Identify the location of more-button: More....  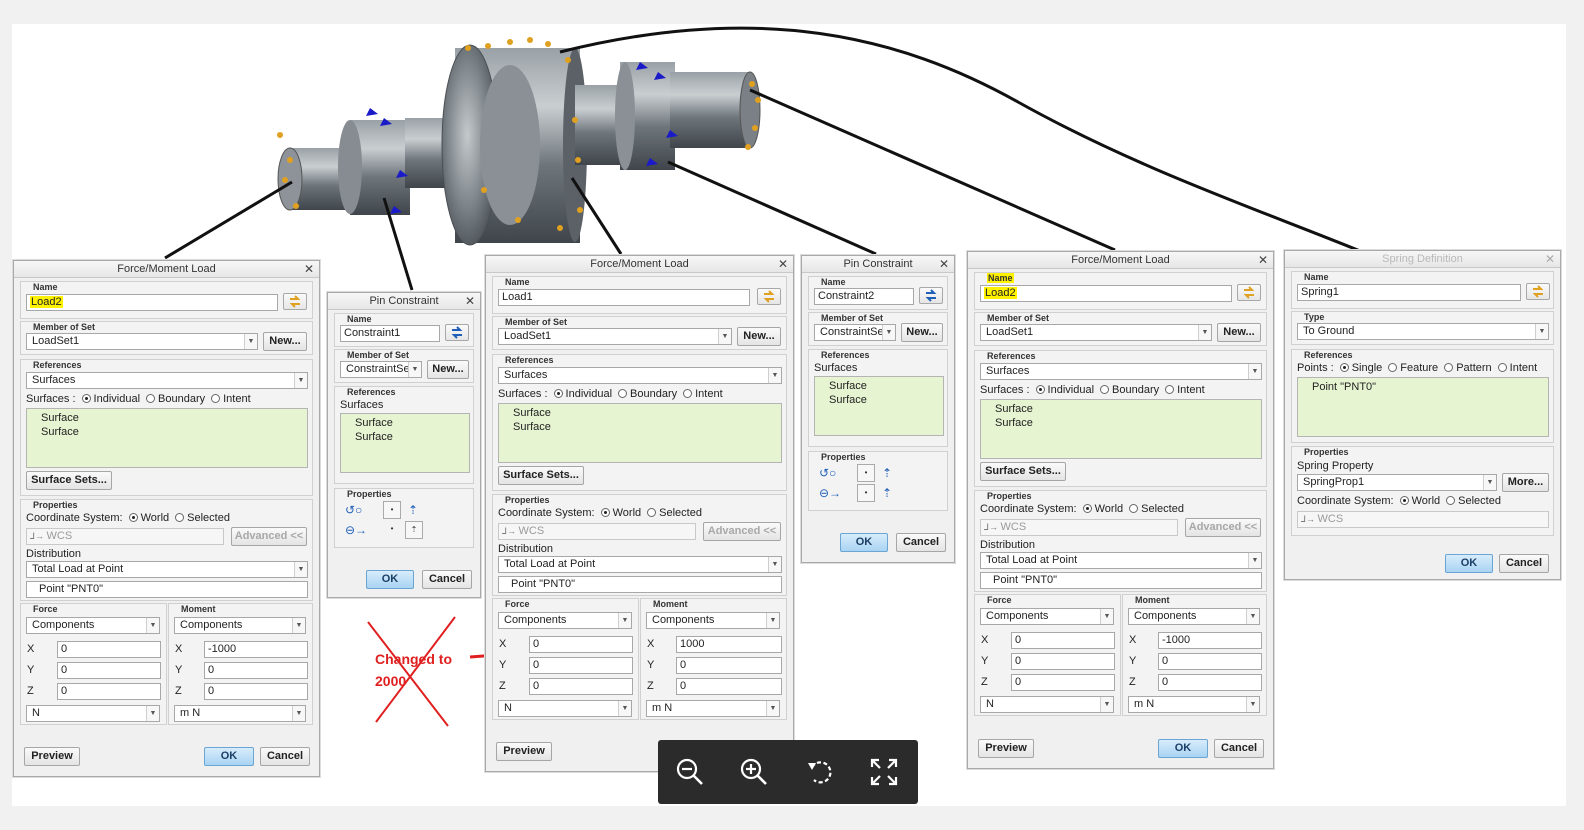
(1525, 482).